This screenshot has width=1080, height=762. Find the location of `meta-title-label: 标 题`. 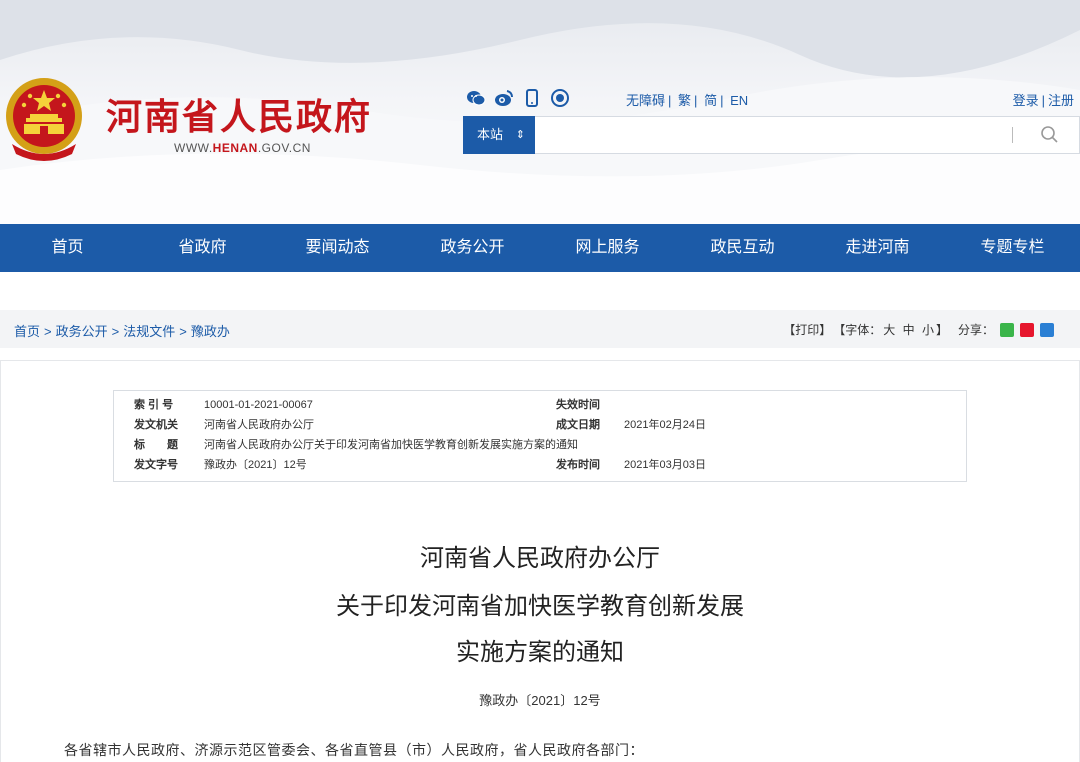

meta-title-label: 标 题 is located at coordinates (156, 445).